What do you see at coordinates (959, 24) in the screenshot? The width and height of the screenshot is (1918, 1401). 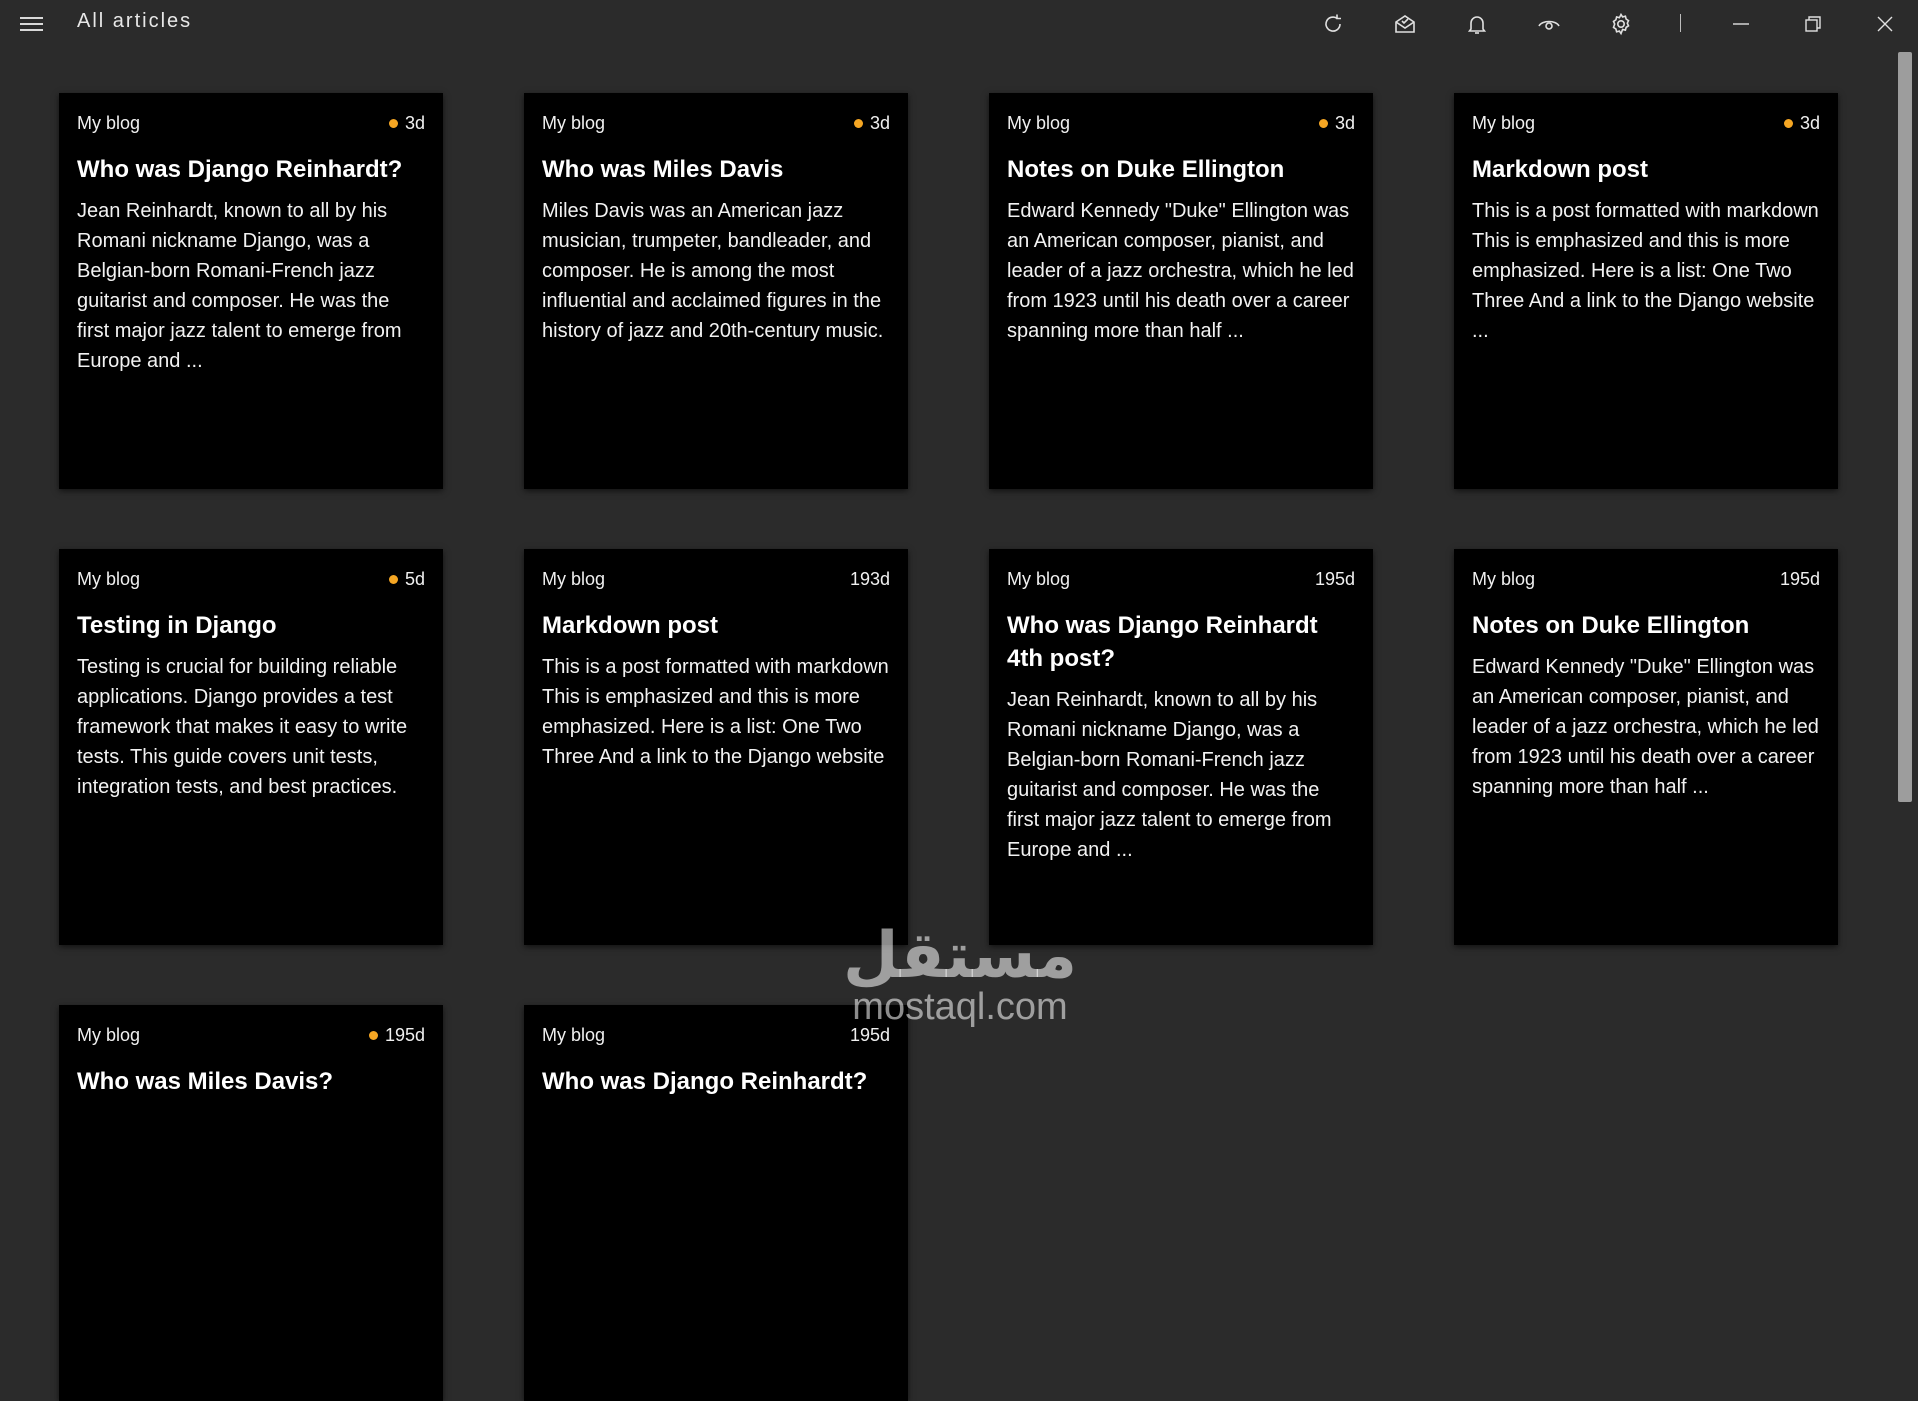 I see `title-bar: All articles` at bounding box center [959, 24].